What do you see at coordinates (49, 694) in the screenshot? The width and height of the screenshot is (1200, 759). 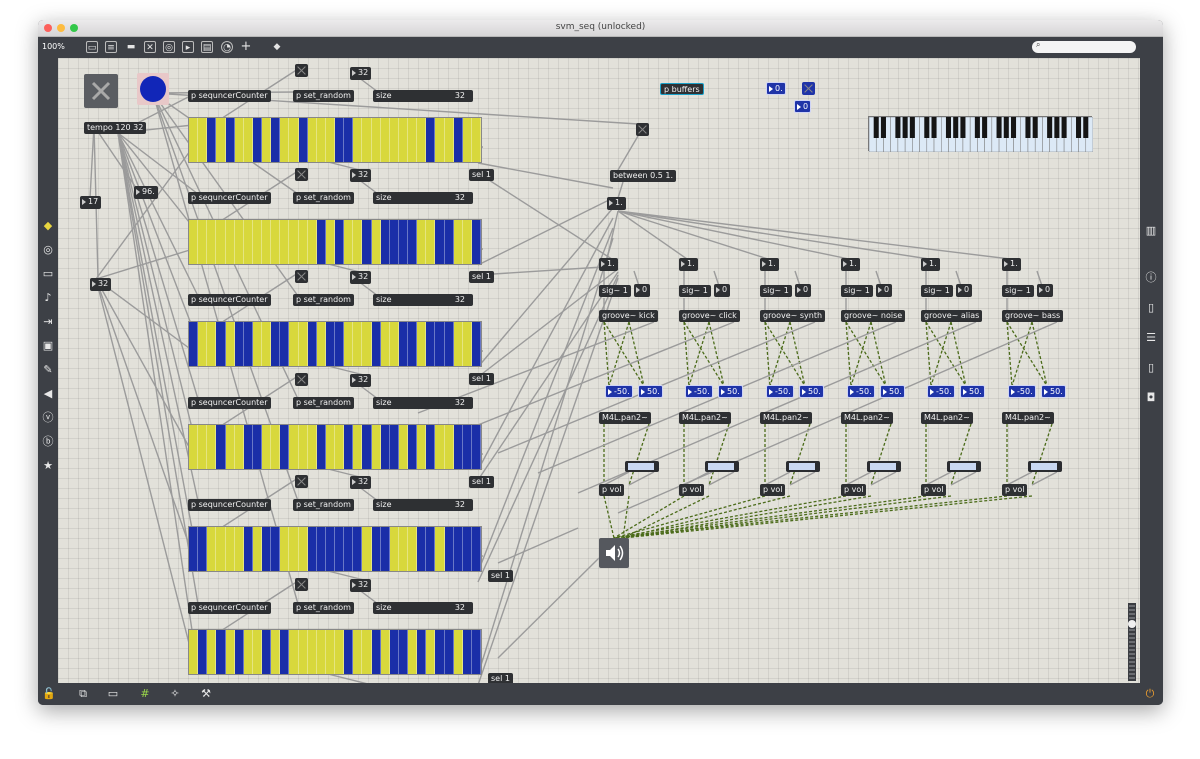 I see `lock-icon: 🔓` at bounding box center [49, 694].